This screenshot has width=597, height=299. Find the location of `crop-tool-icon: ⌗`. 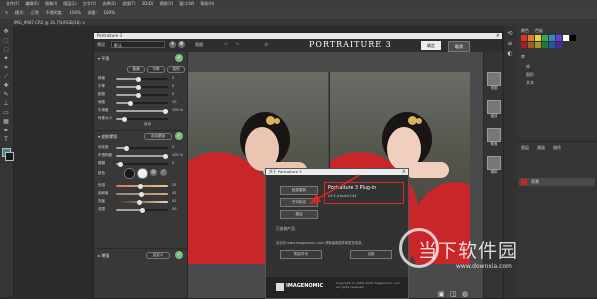

crop-tool-icon: ⌗ is located at coordinates (6, 68).